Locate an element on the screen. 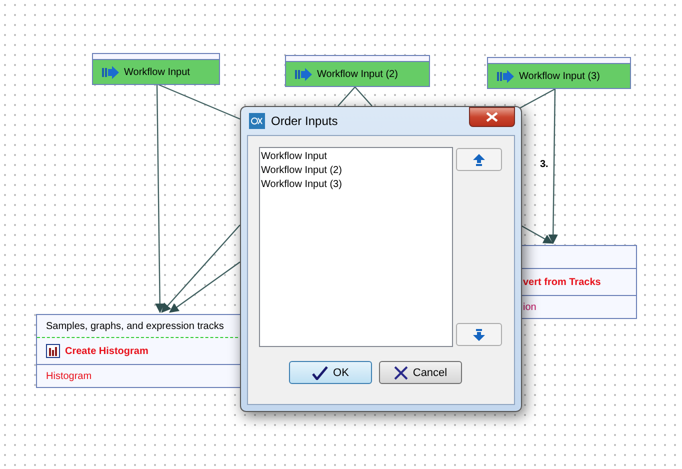  move-up-button is located at coordinates (479, 159).